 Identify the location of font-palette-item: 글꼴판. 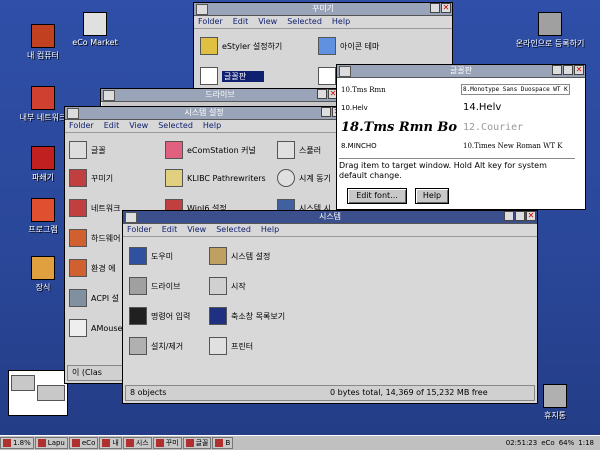
(232, 76).